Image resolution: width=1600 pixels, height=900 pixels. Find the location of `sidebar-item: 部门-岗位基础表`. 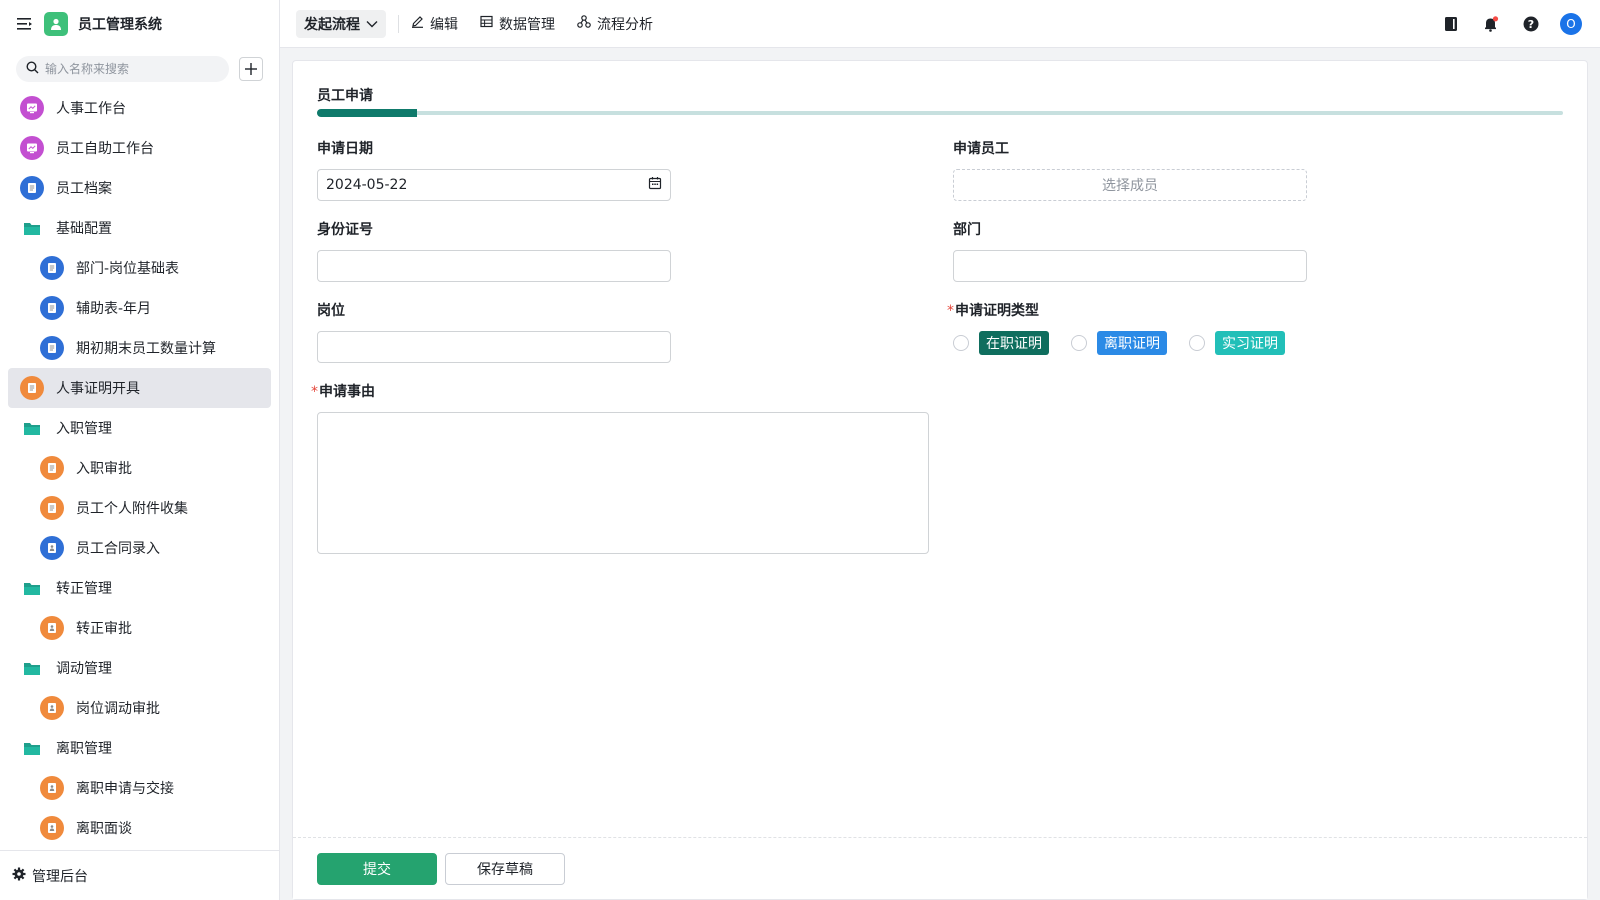

sidebar-item: 部门-岗位基础表 is located at coordinates (139, 268).